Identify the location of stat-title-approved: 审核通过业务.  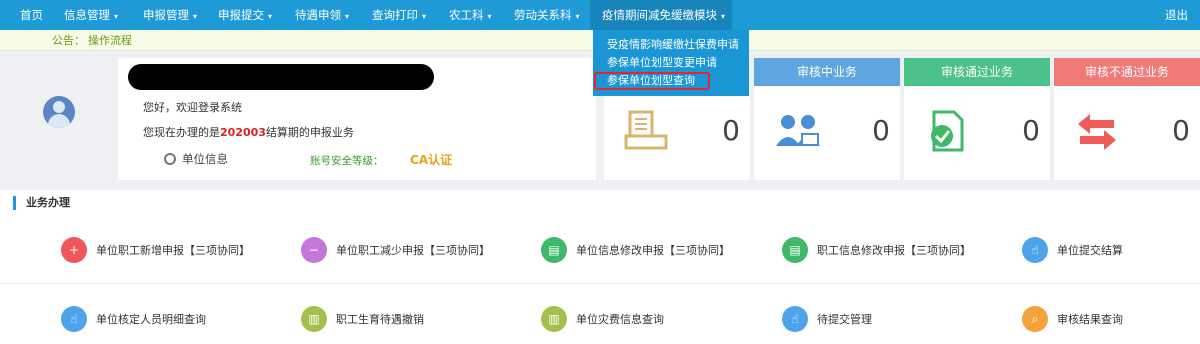
(977, 72).